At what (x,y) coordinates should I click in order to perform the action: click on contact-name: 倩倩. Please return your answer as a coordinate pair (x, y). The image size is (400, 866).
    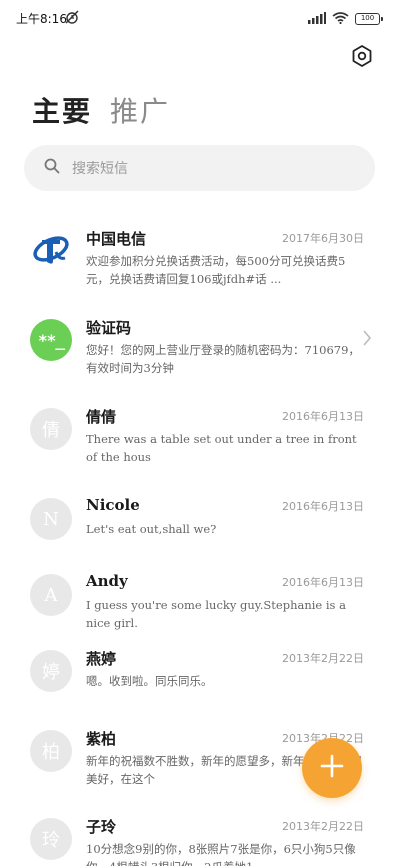
    Looking at the image, I should click on (101, 417).